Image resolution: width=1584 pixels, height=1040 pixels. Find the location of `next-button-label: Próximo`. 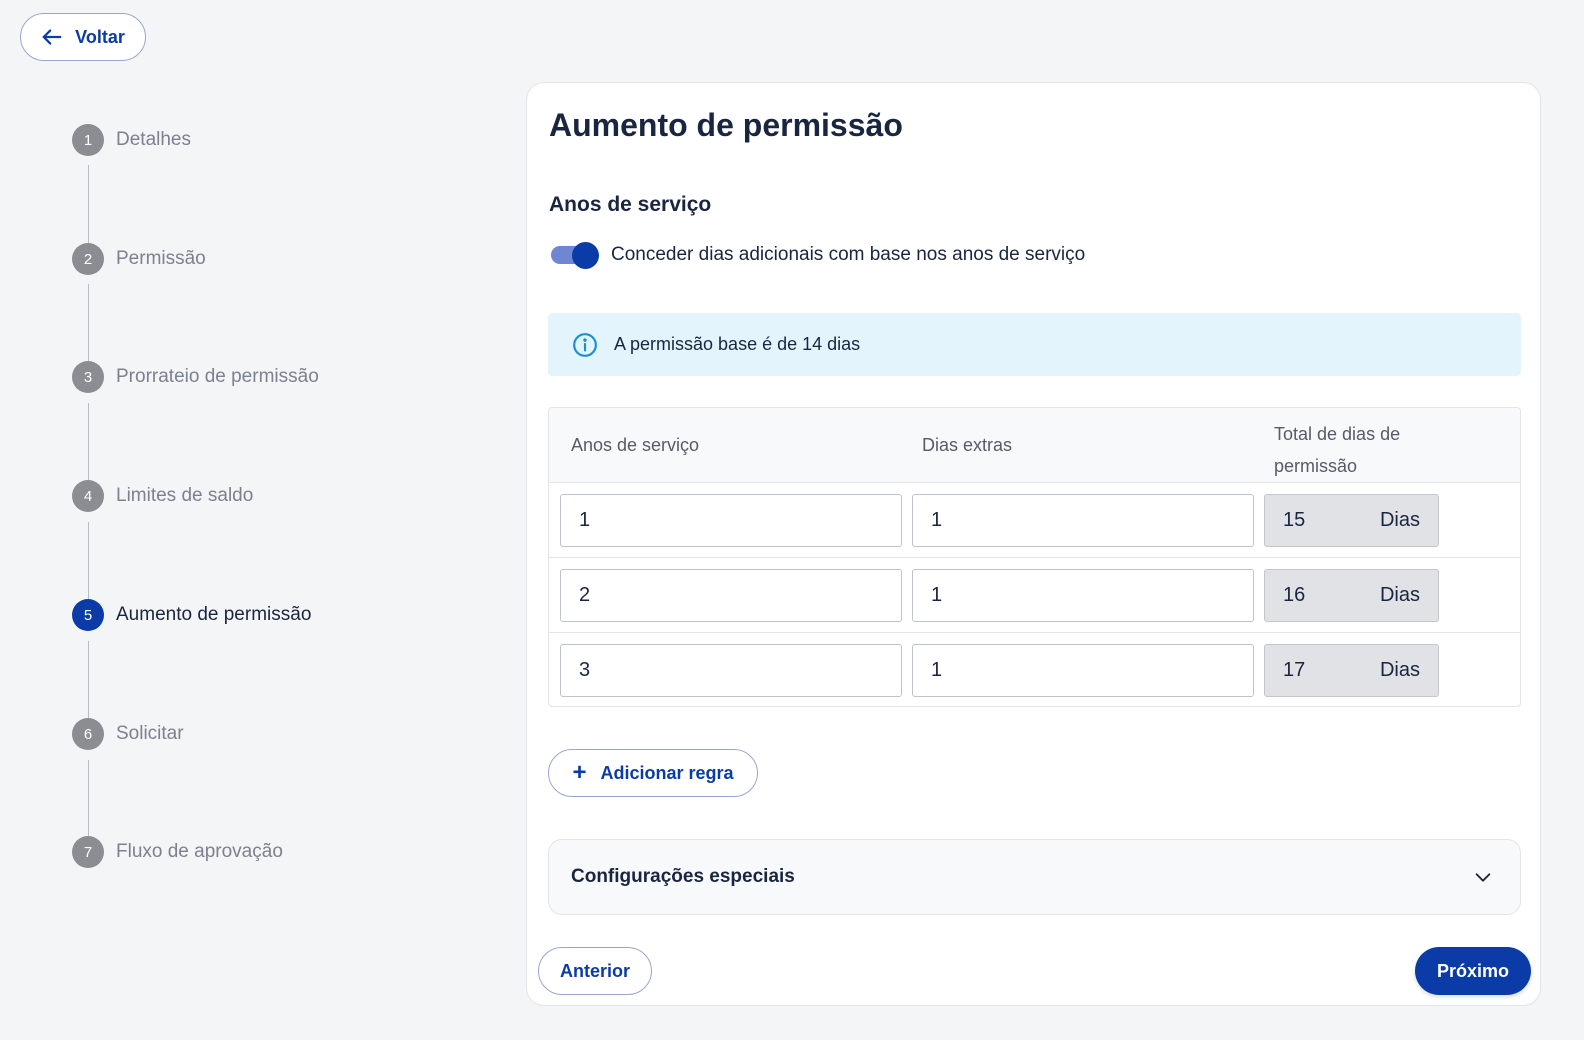

next-button-label: Próximo is located at coordinates (1473, 970).